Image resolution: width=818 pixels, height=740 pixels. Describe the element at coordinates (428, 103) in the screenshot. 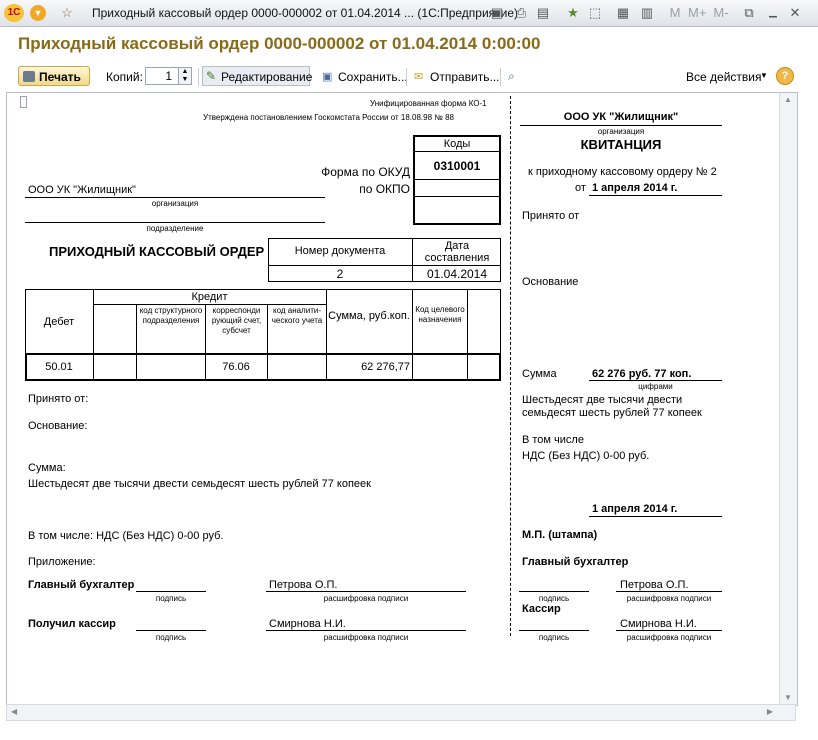

I see `unified-form-label: Унифицированная форма КО-1` at that location.